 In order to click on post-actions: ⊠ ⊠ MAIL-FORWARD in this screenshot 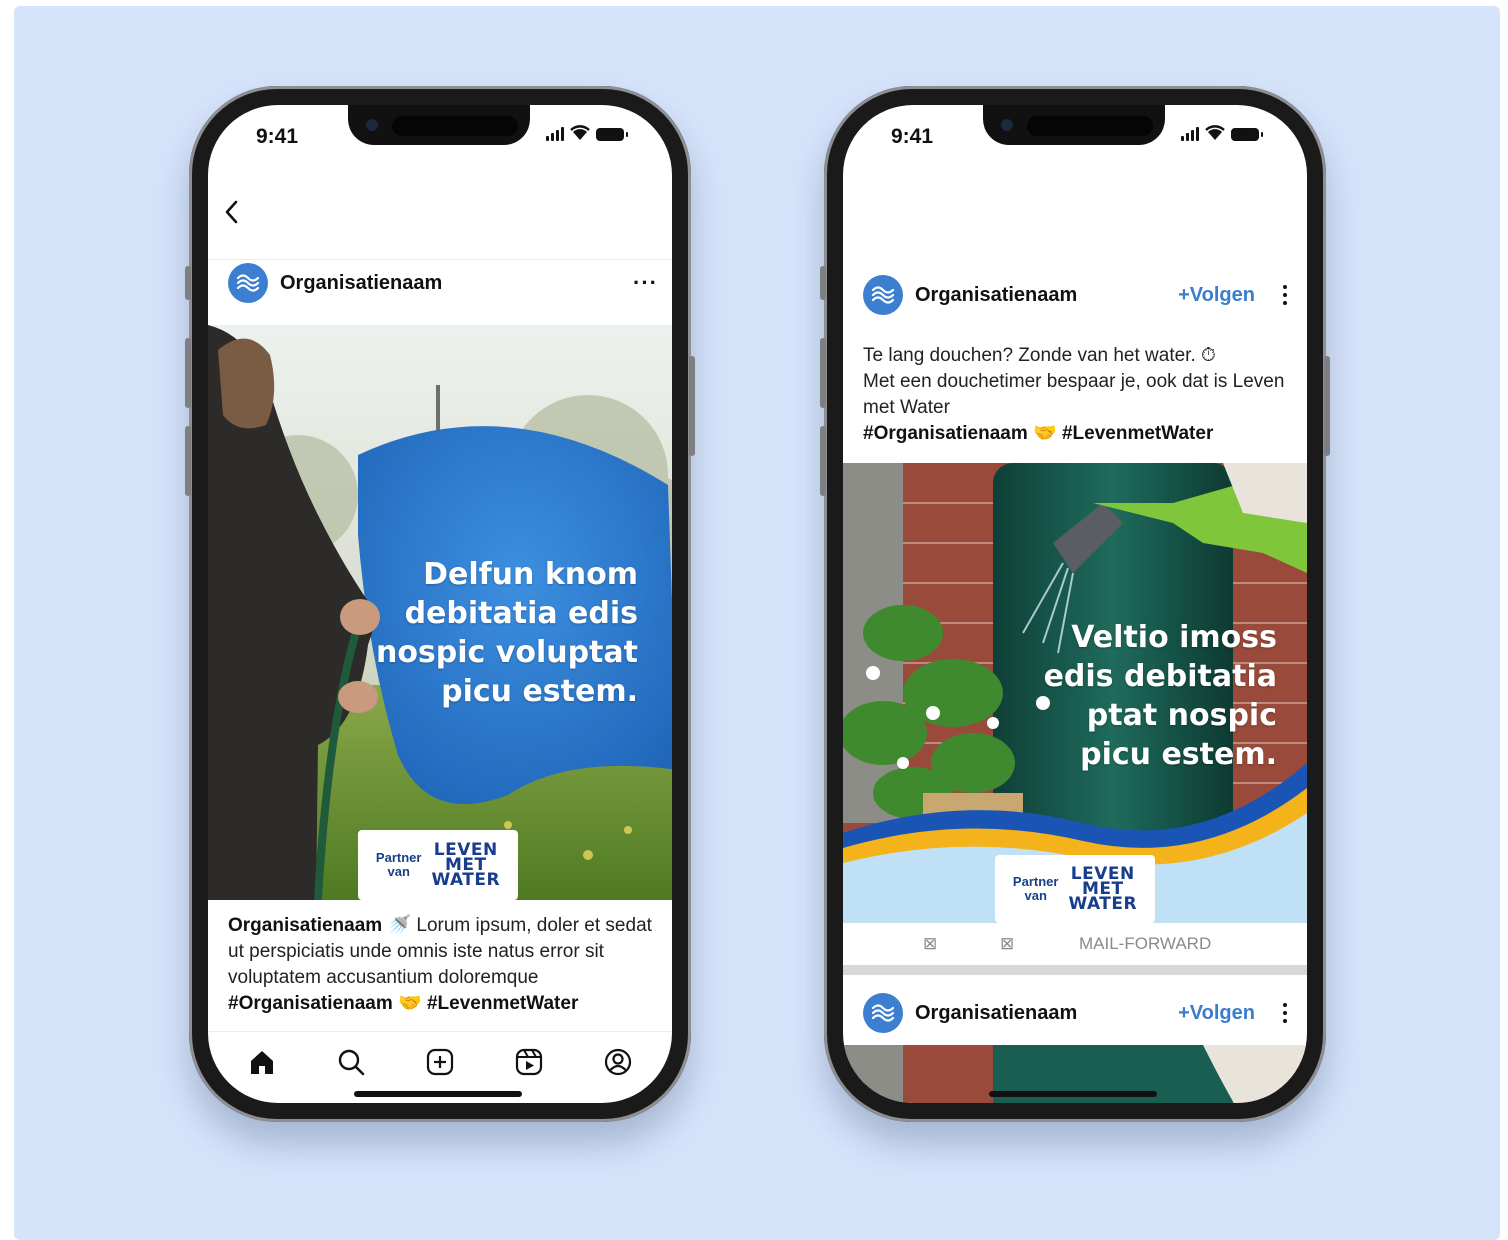, I will do `click(1075, 944)`.